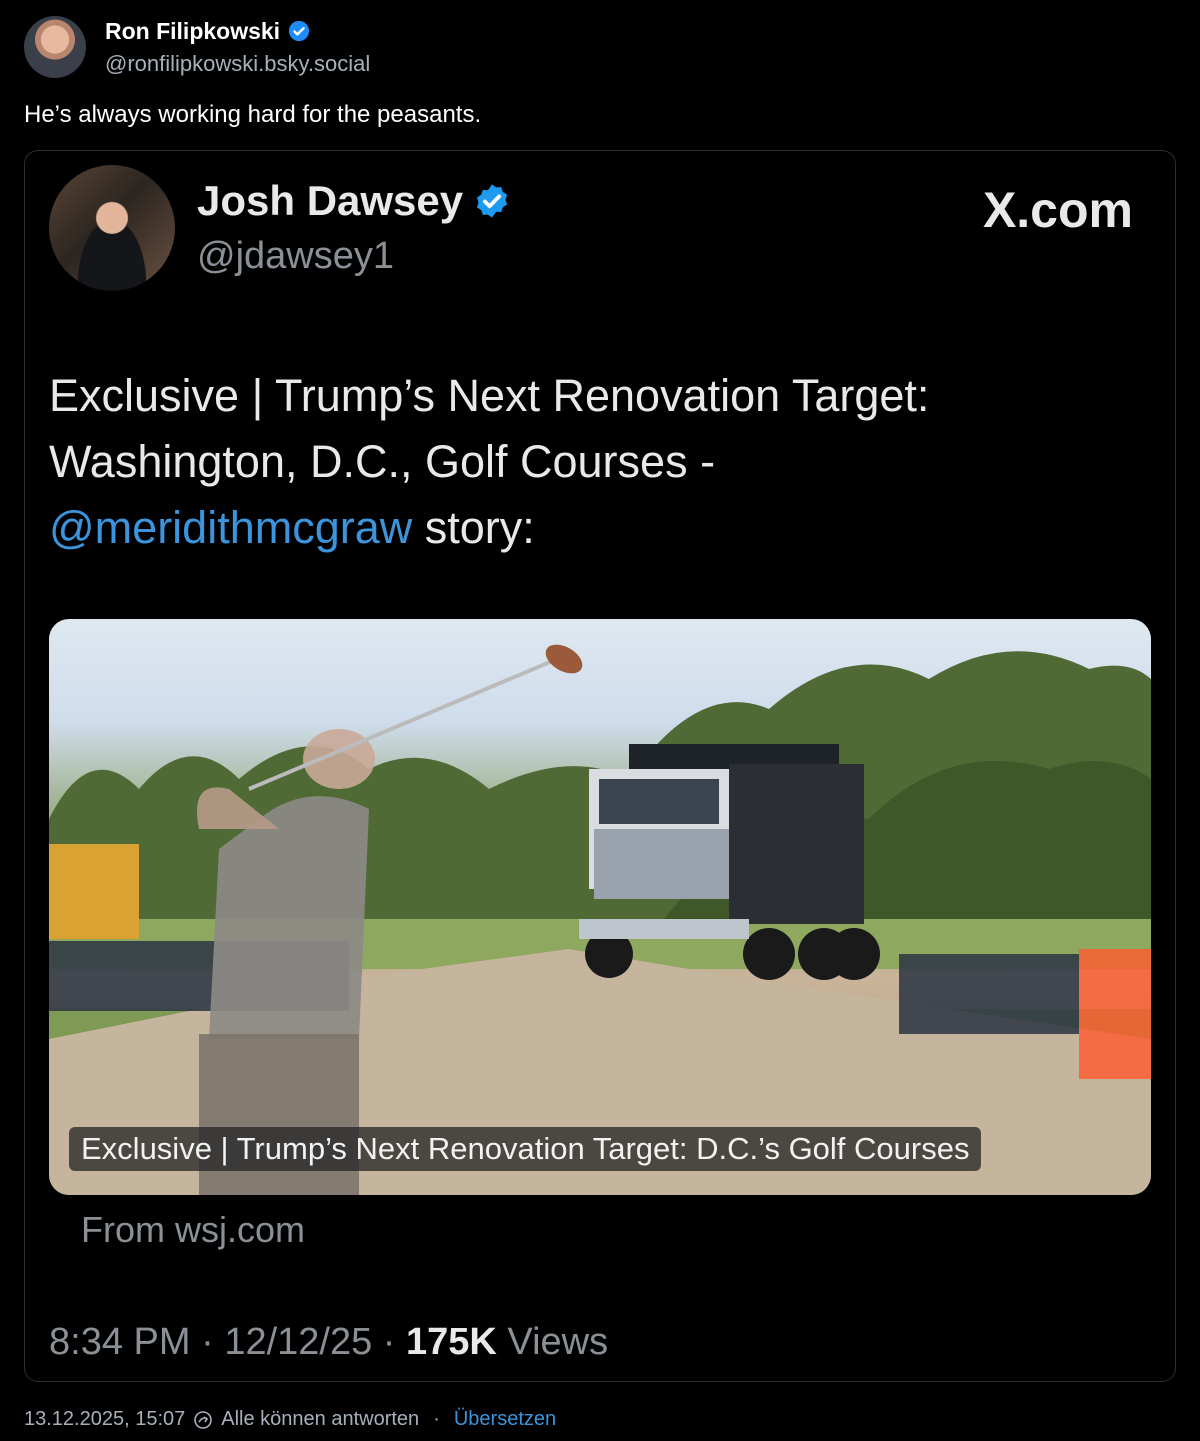 This screenshot has height=1441, width=1200. I want to click on reply-setting-icon, so click(203, 1419).